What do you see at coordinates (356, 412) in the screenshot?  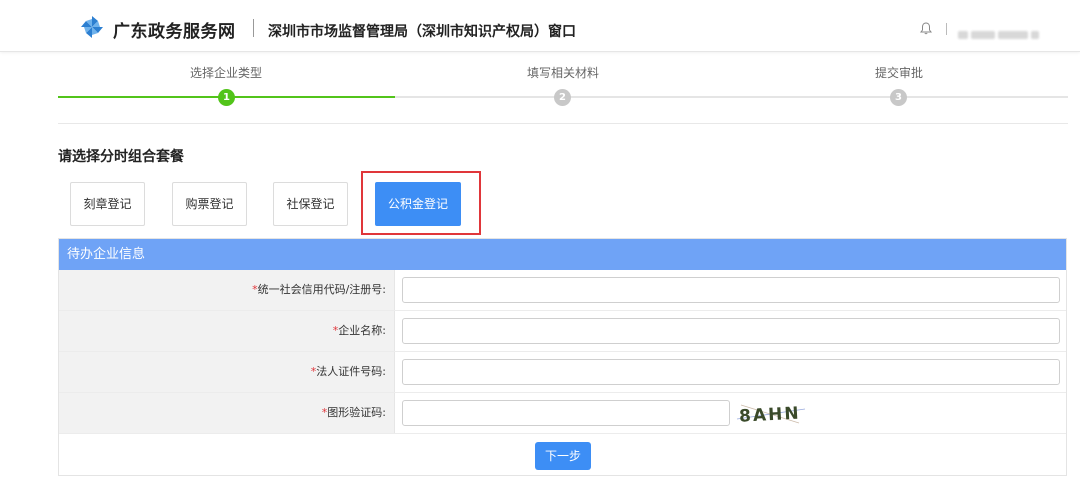 I see `captcha-label-text: 图形验证码:` at bounding box center [356, 412].